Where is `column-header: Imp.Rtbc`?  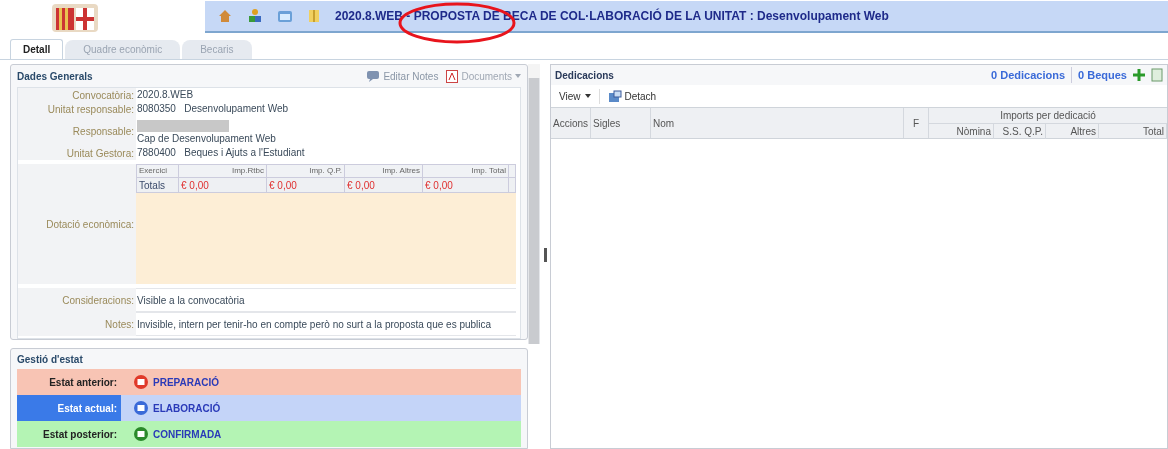
column-header: Imp.Rtbc is located at coordinates (223, 171).